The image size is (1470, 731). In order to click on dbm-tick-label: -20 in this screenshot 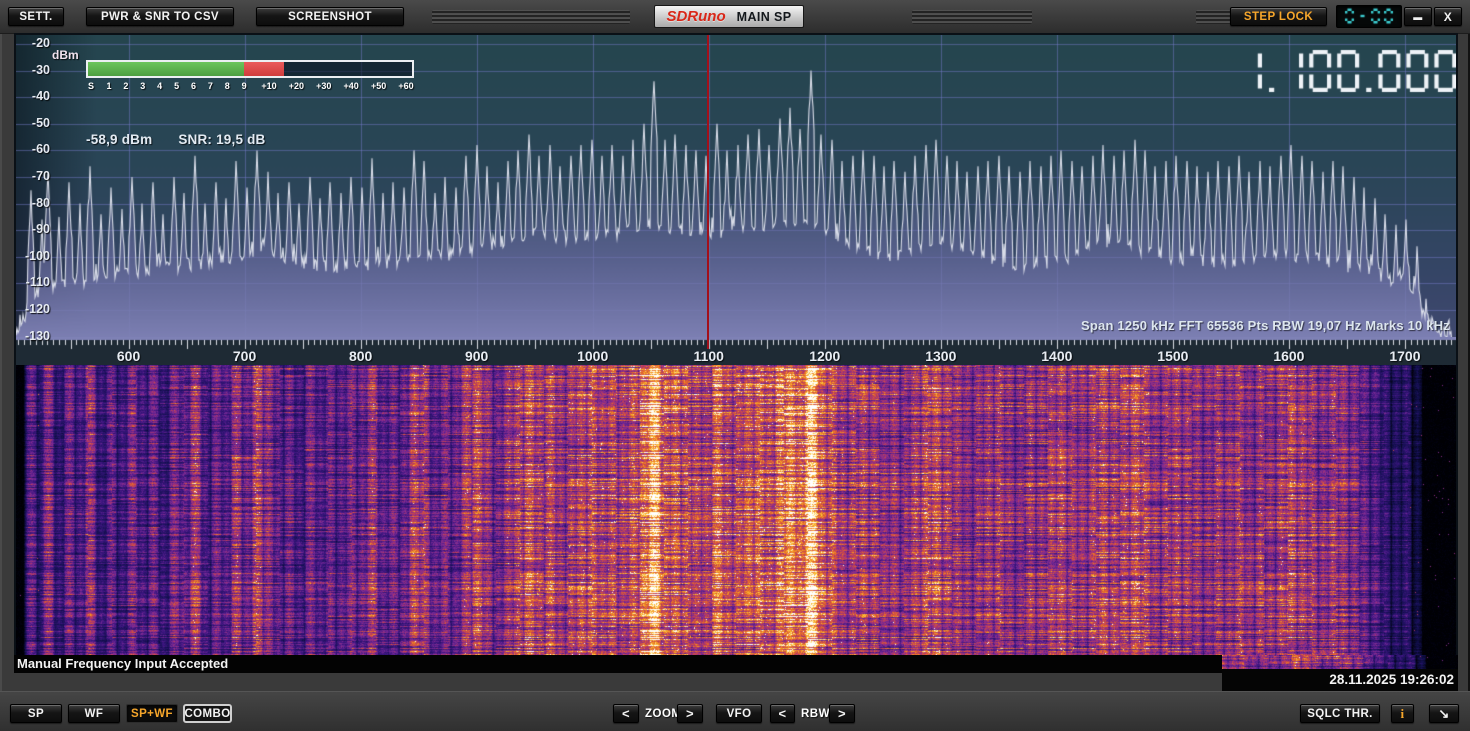, I will do `click(40, 43)`.